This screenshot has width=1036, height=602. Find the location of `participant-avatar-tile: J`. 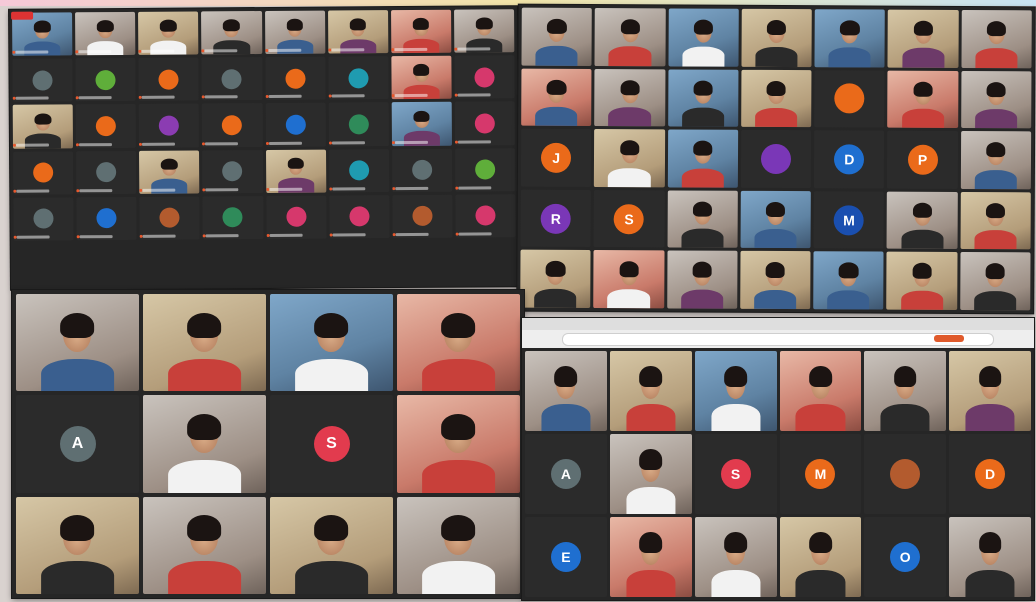

participant-avatar-tile: J is located at coordinates (556, 157).